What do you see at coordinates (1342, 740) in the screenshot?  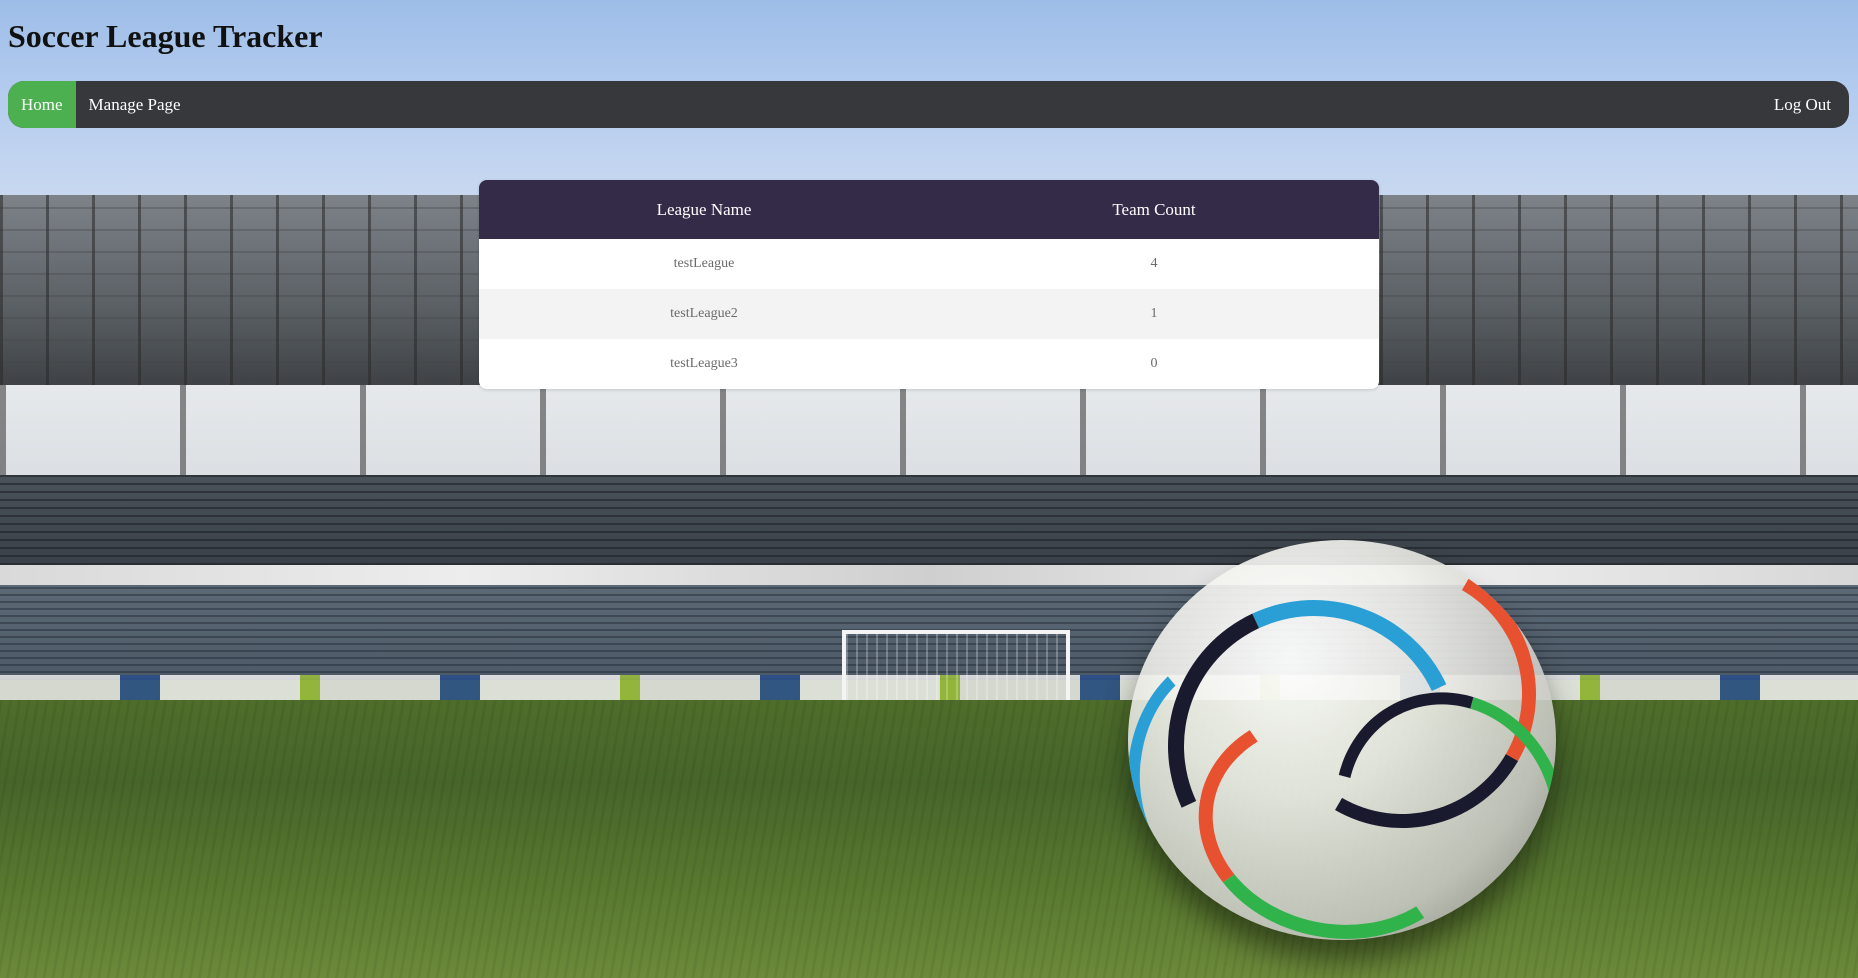 I see `soccer-ball-icon` at bounding box center [1342, 740].